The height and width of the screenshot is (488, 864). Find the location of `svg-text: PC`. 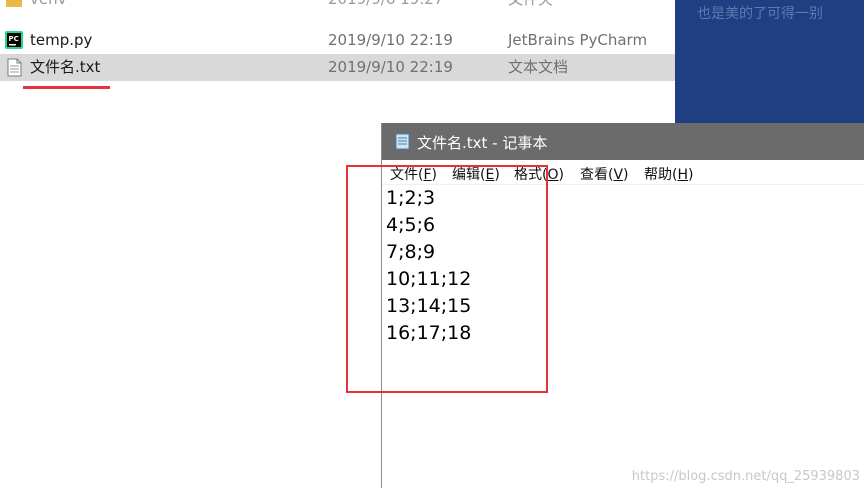

svg-text: PC is located at coordinates (14, 39).